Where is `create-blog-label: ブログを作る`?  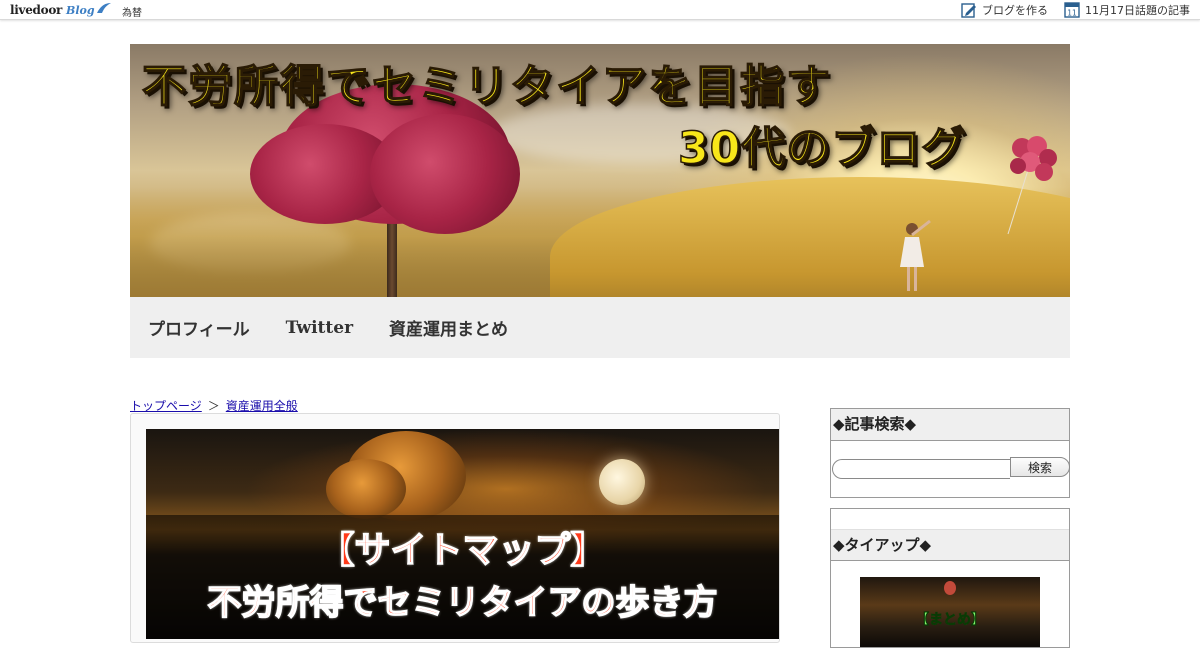
create-blog-label: ブログを作る is located at coordinates (1015, 10).